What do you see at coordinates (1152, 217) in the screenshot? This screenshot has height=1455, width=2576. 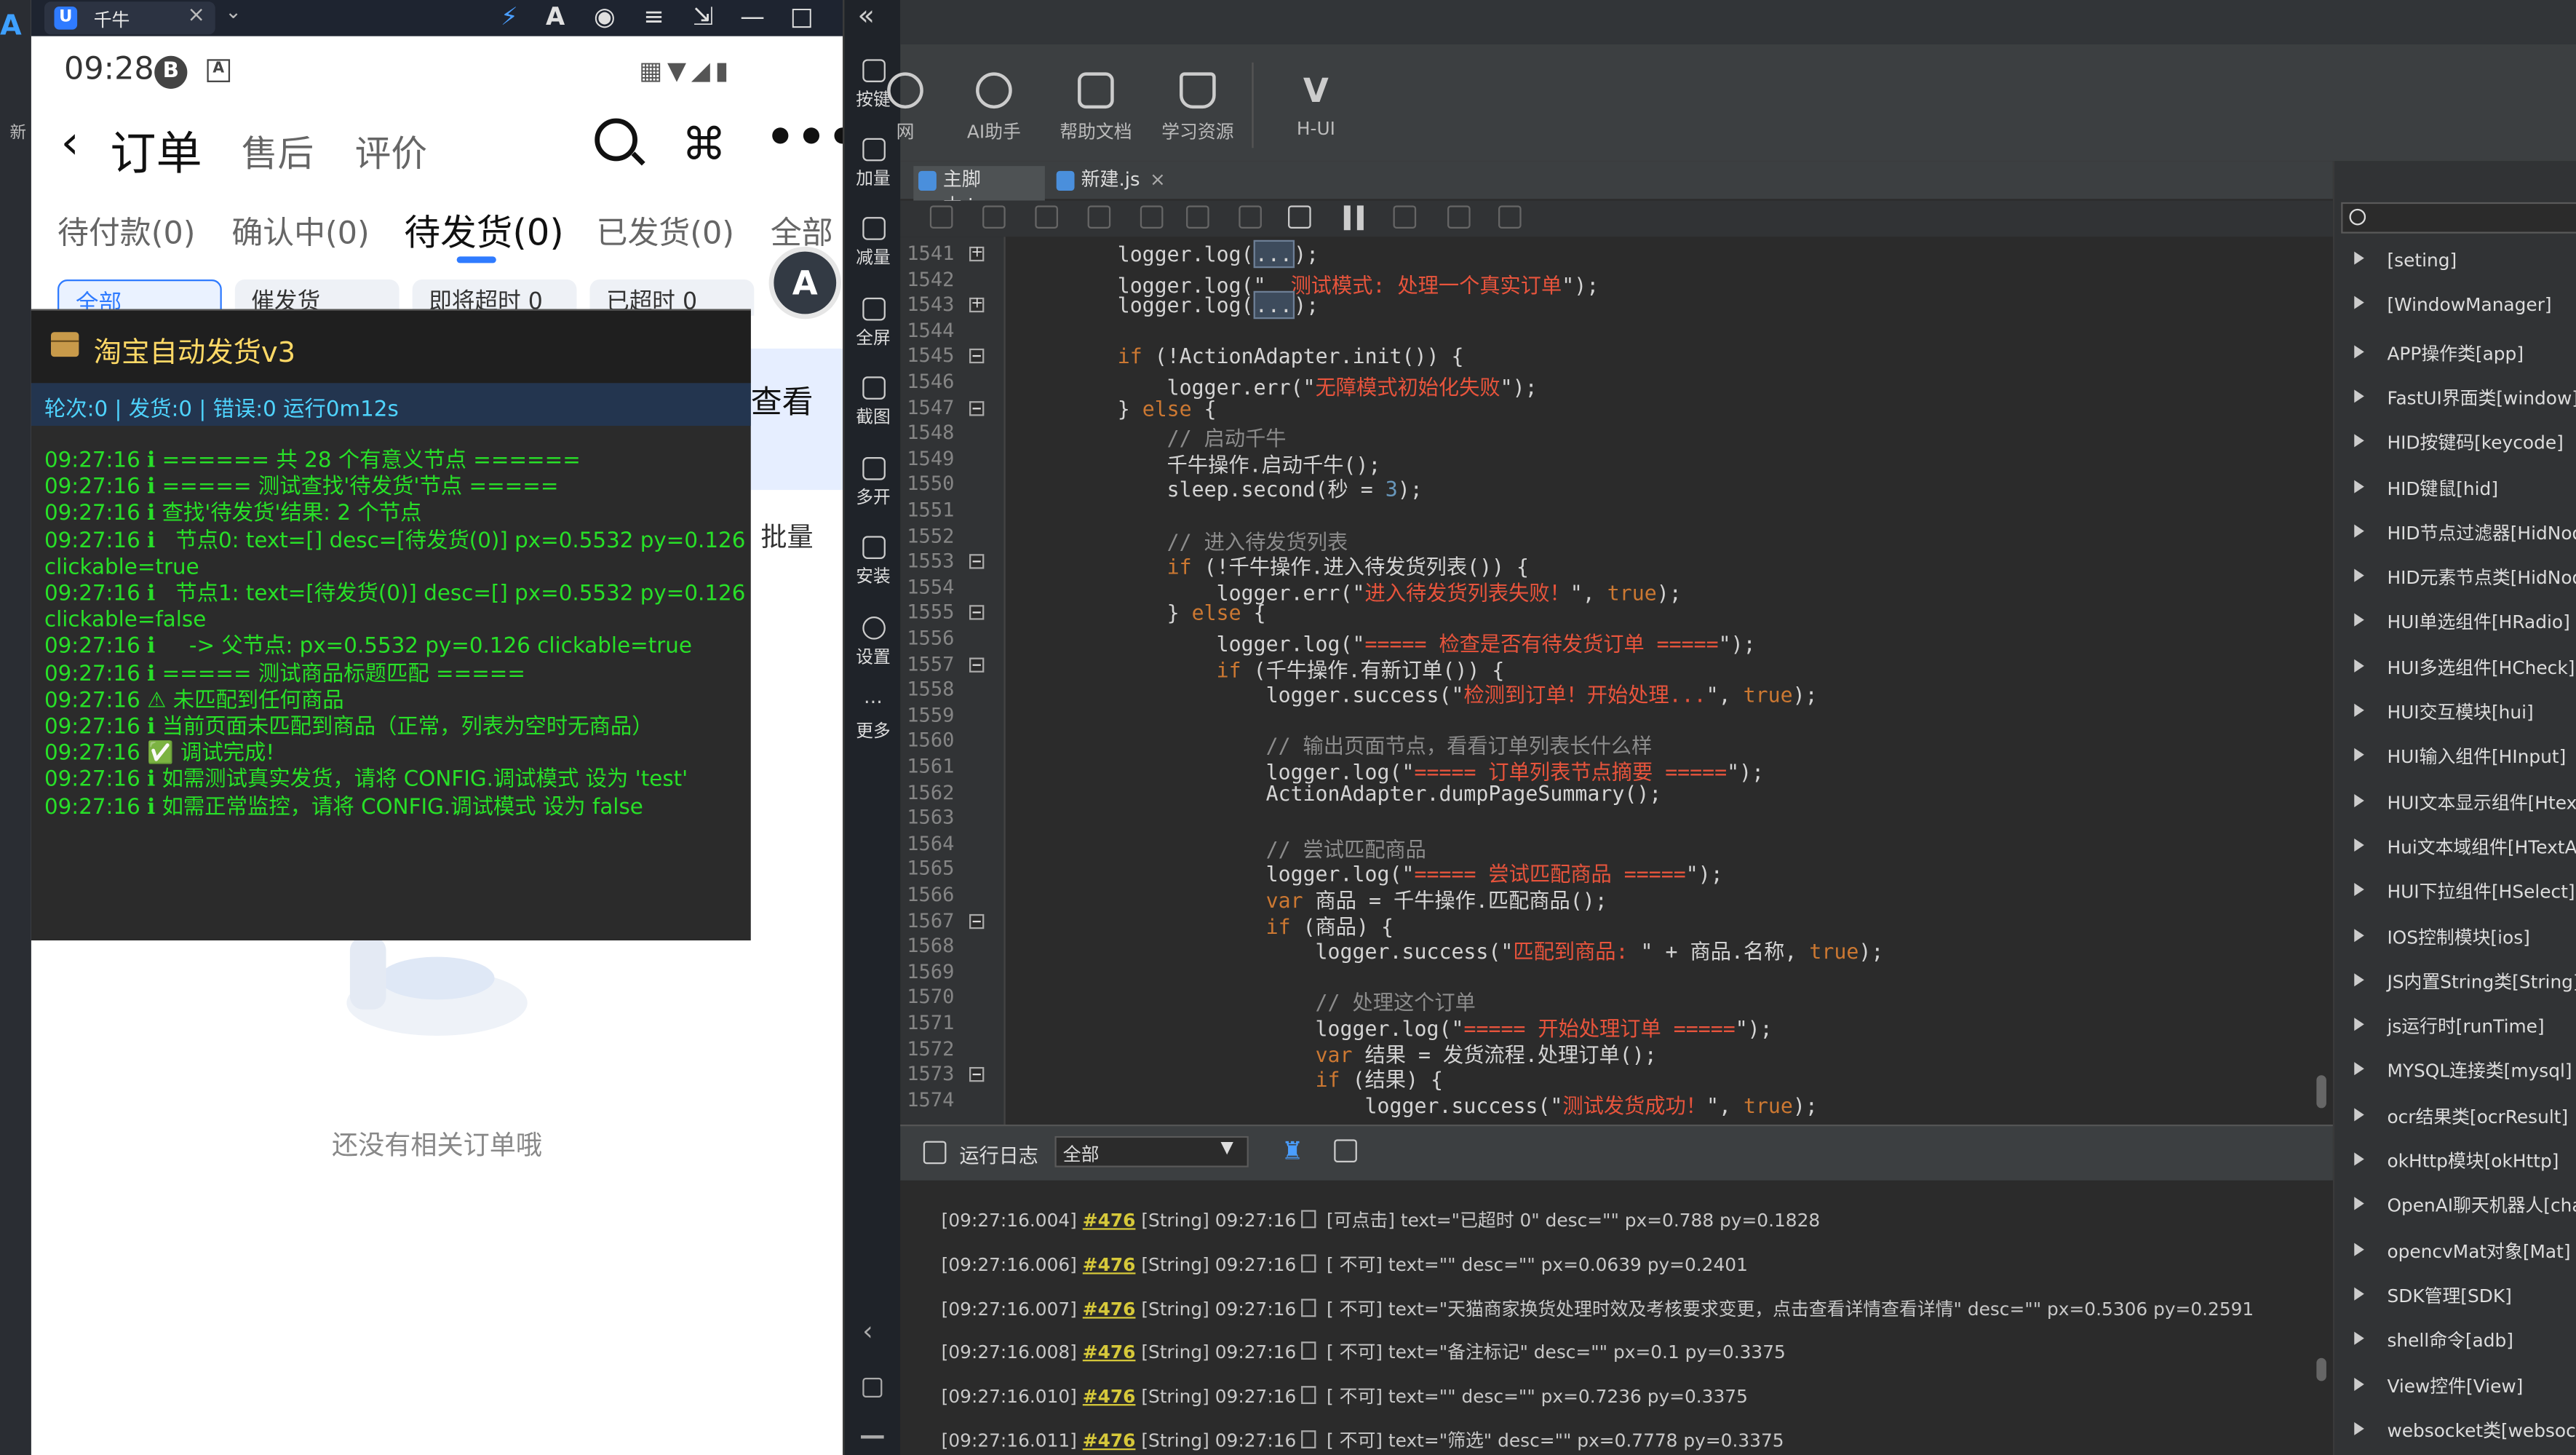 I see `align-icon` at bounding box center [1152, 217].